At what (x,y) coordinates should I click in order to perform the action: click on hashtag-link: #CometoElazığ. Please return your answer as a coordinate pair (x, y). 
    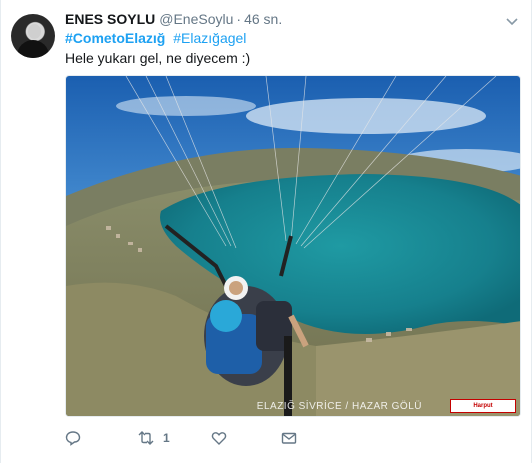
    Looking at the image, I should click on (115, 38).